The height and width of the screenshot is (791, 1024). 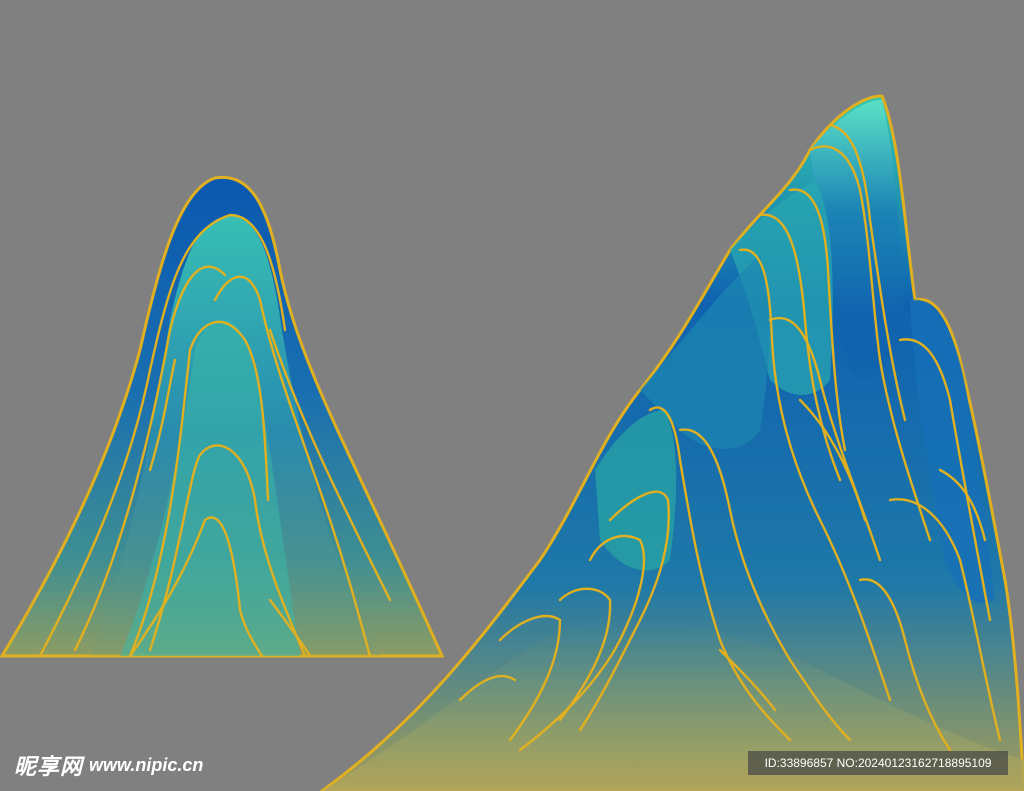 I want to click on image-id-label: ID:33896857 NO:20240123162718895109, so click(x=878, y=763).